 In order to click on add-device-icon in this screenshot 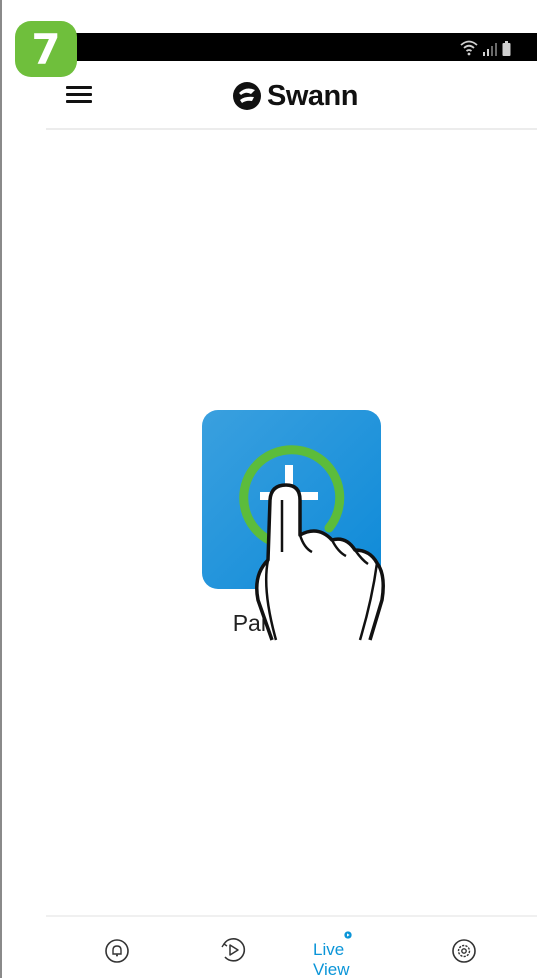, I will do `click(292, 495)`.